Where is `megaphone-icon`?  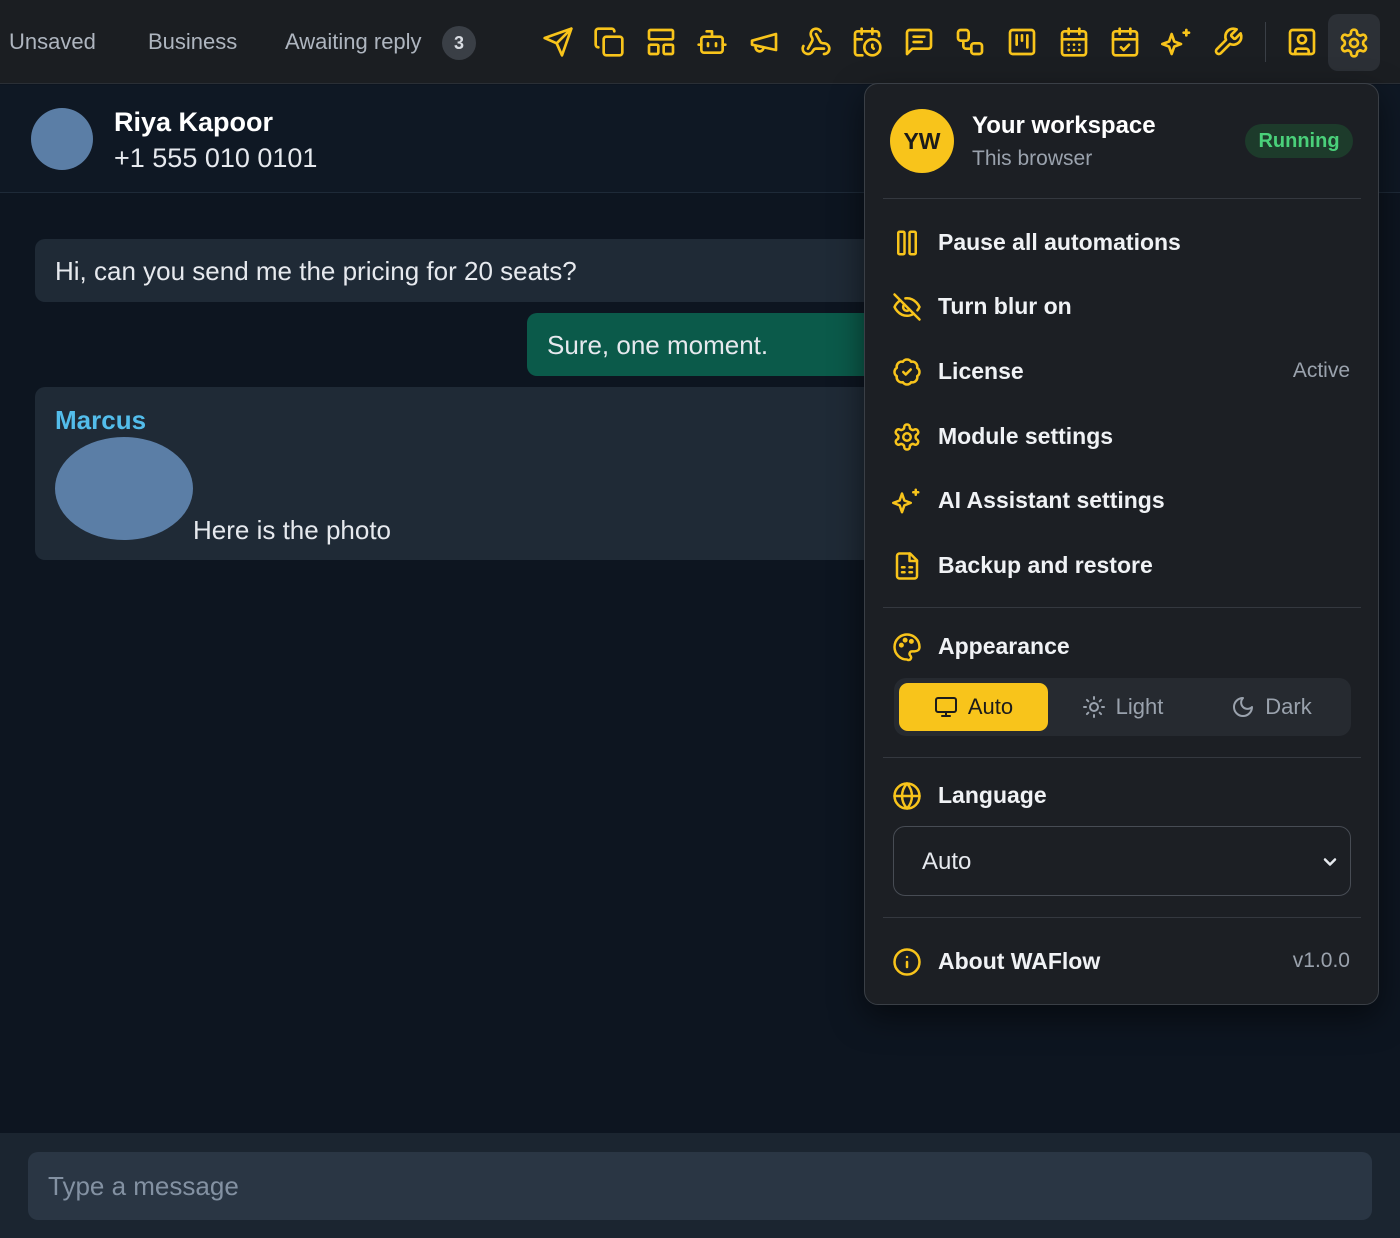
megaphone-icon is located at coordinates (764, 42).